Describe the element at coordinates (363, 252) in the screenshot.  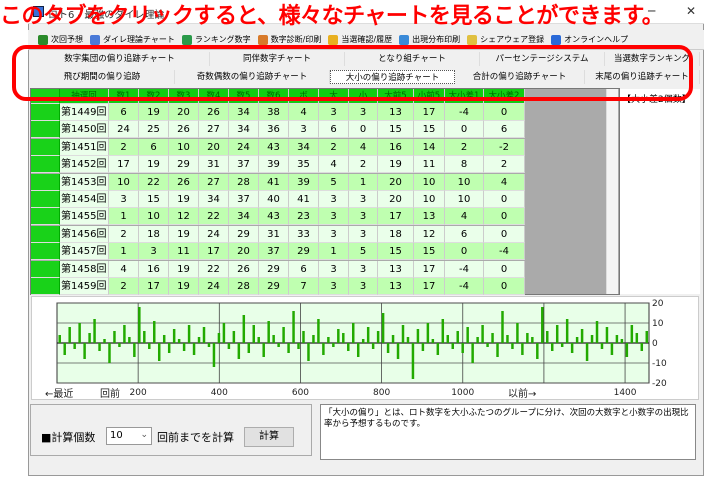
I see `table-cell: 5` at that location.